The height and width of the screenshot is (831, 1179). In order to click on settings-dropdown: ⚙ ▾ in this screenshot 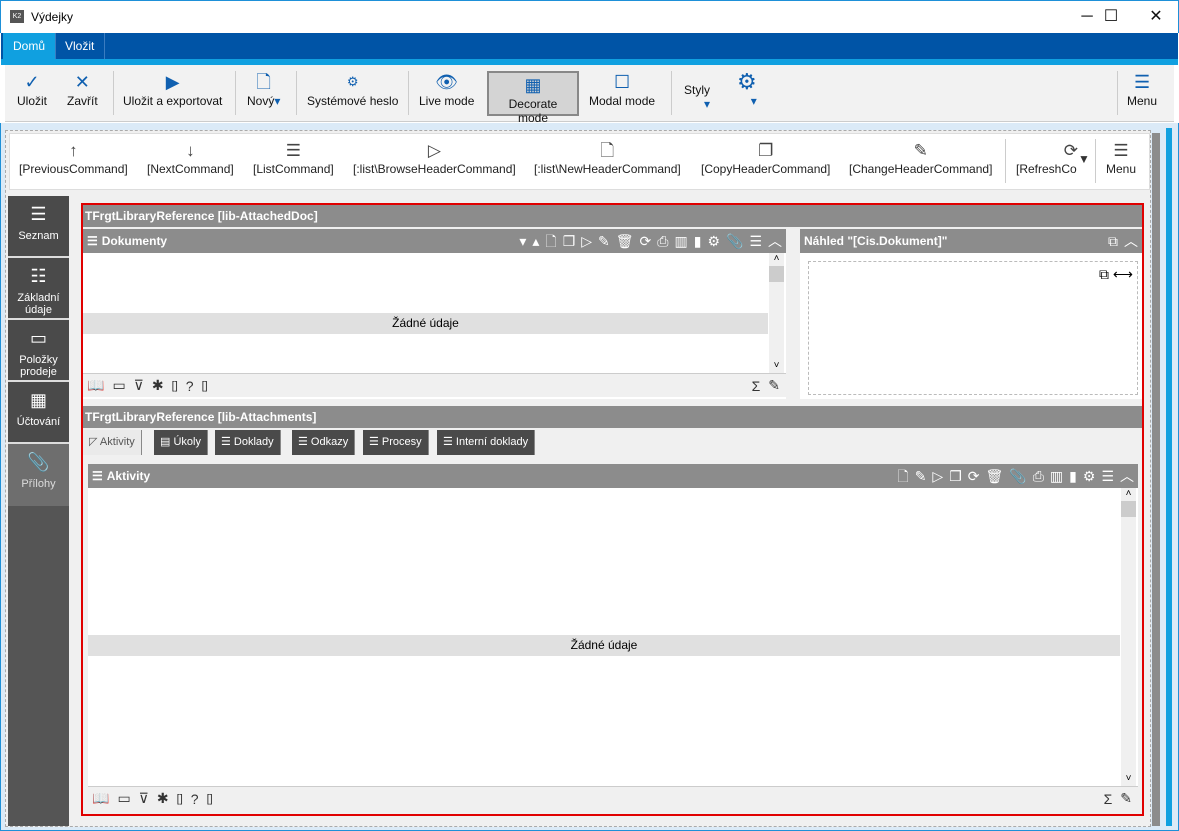, I will do `click(747, 94)`.